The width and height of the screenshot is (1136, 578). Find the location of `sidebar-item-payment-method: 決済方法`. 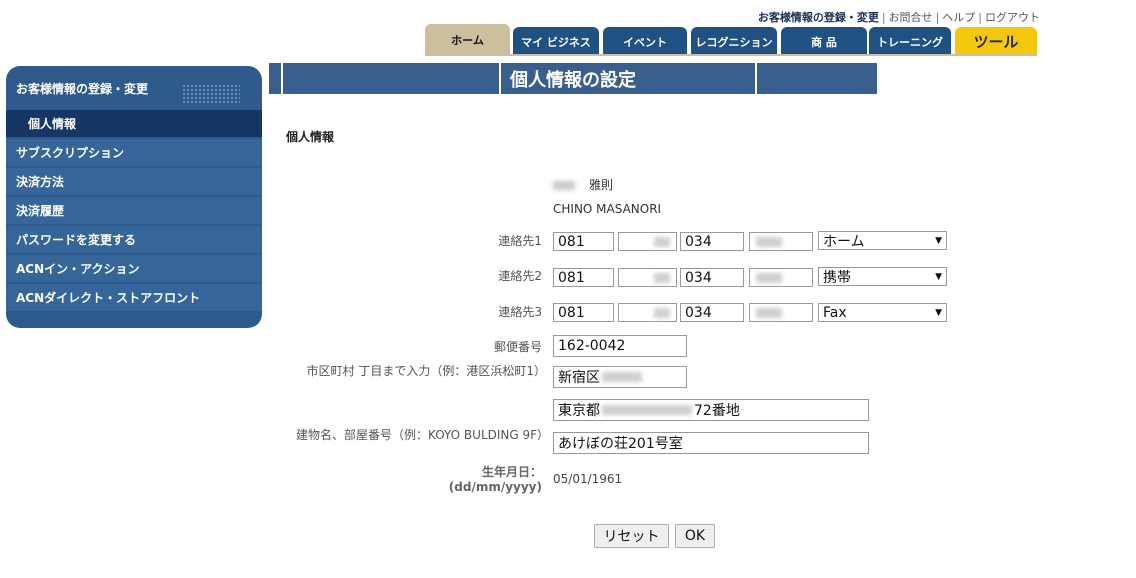

sidebar-item-payment-method: 決済方法 is located at coordinates (134, 181).